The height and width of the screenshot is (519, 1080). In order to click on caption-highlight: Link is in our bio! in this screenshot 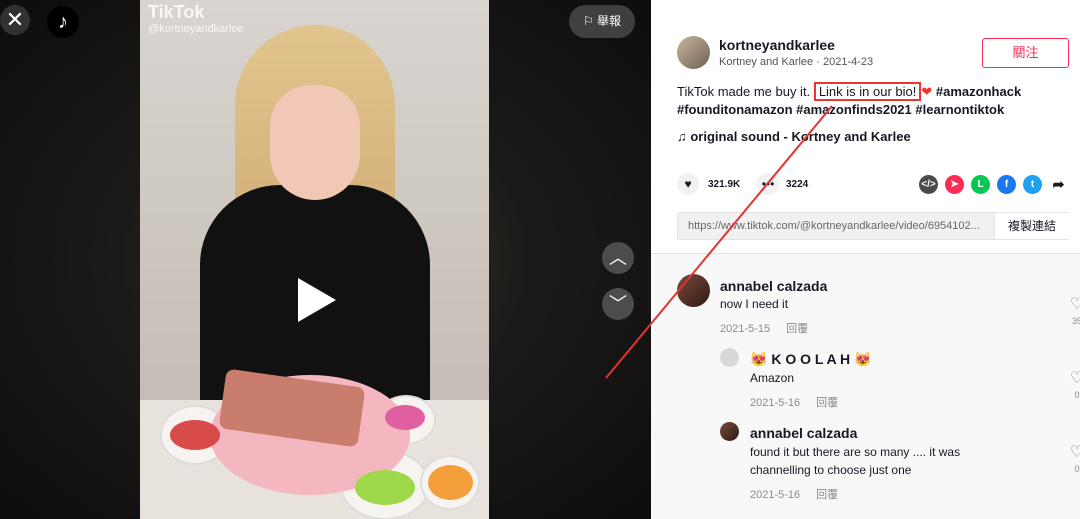, I will do `click(867, 91)`.